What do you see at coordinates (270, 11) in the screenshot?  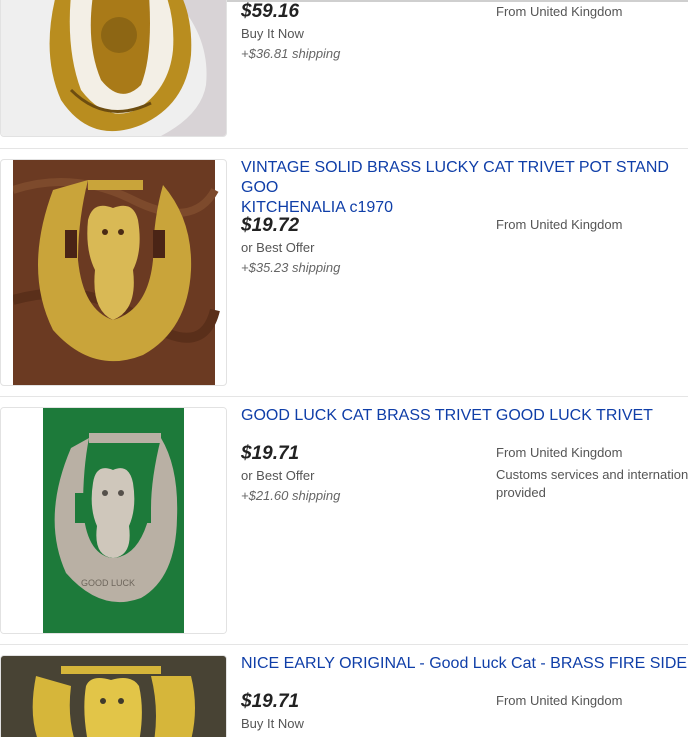 I see `item-price: $59.16` at bounding box center [270, 11].